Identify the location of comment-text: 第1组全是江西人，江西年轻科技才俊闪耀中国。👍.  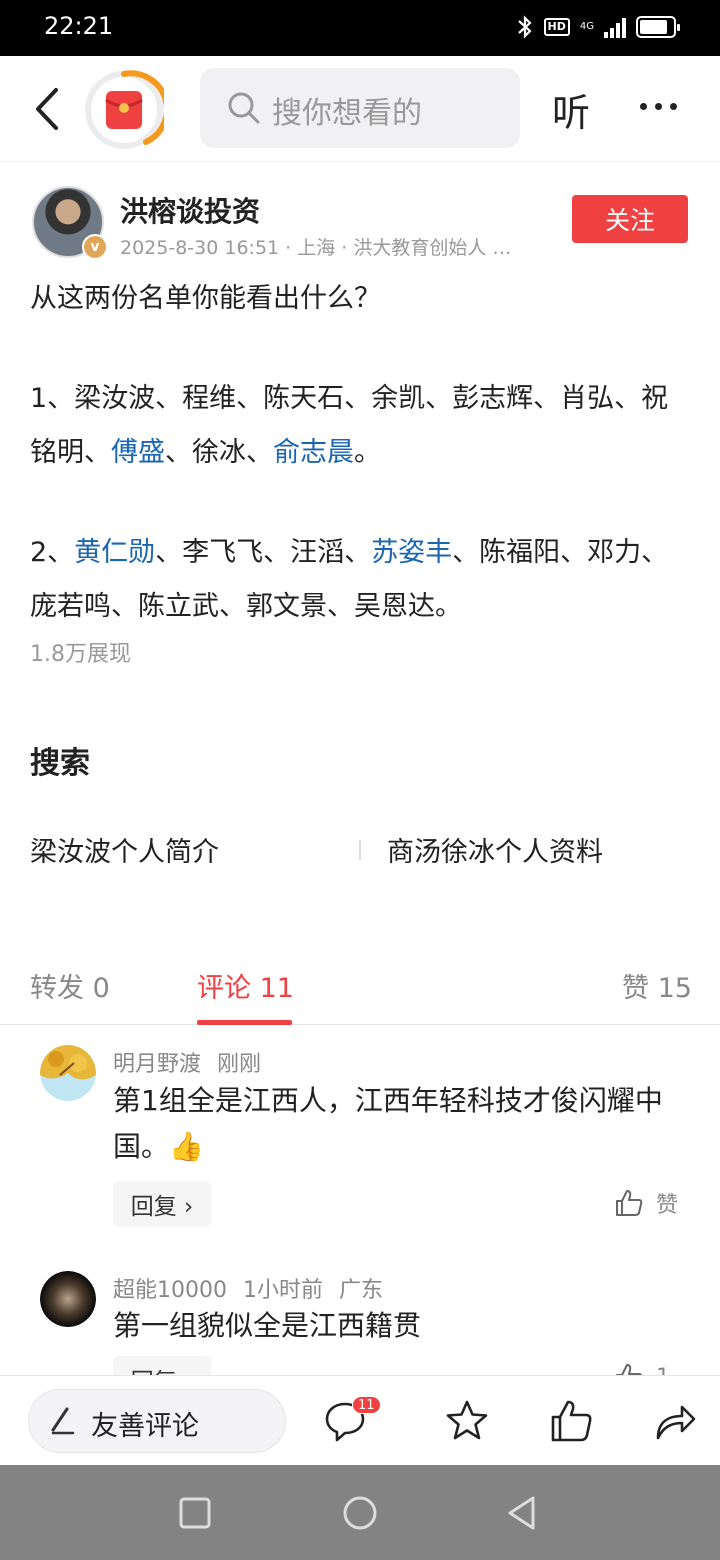
(388, 1123).